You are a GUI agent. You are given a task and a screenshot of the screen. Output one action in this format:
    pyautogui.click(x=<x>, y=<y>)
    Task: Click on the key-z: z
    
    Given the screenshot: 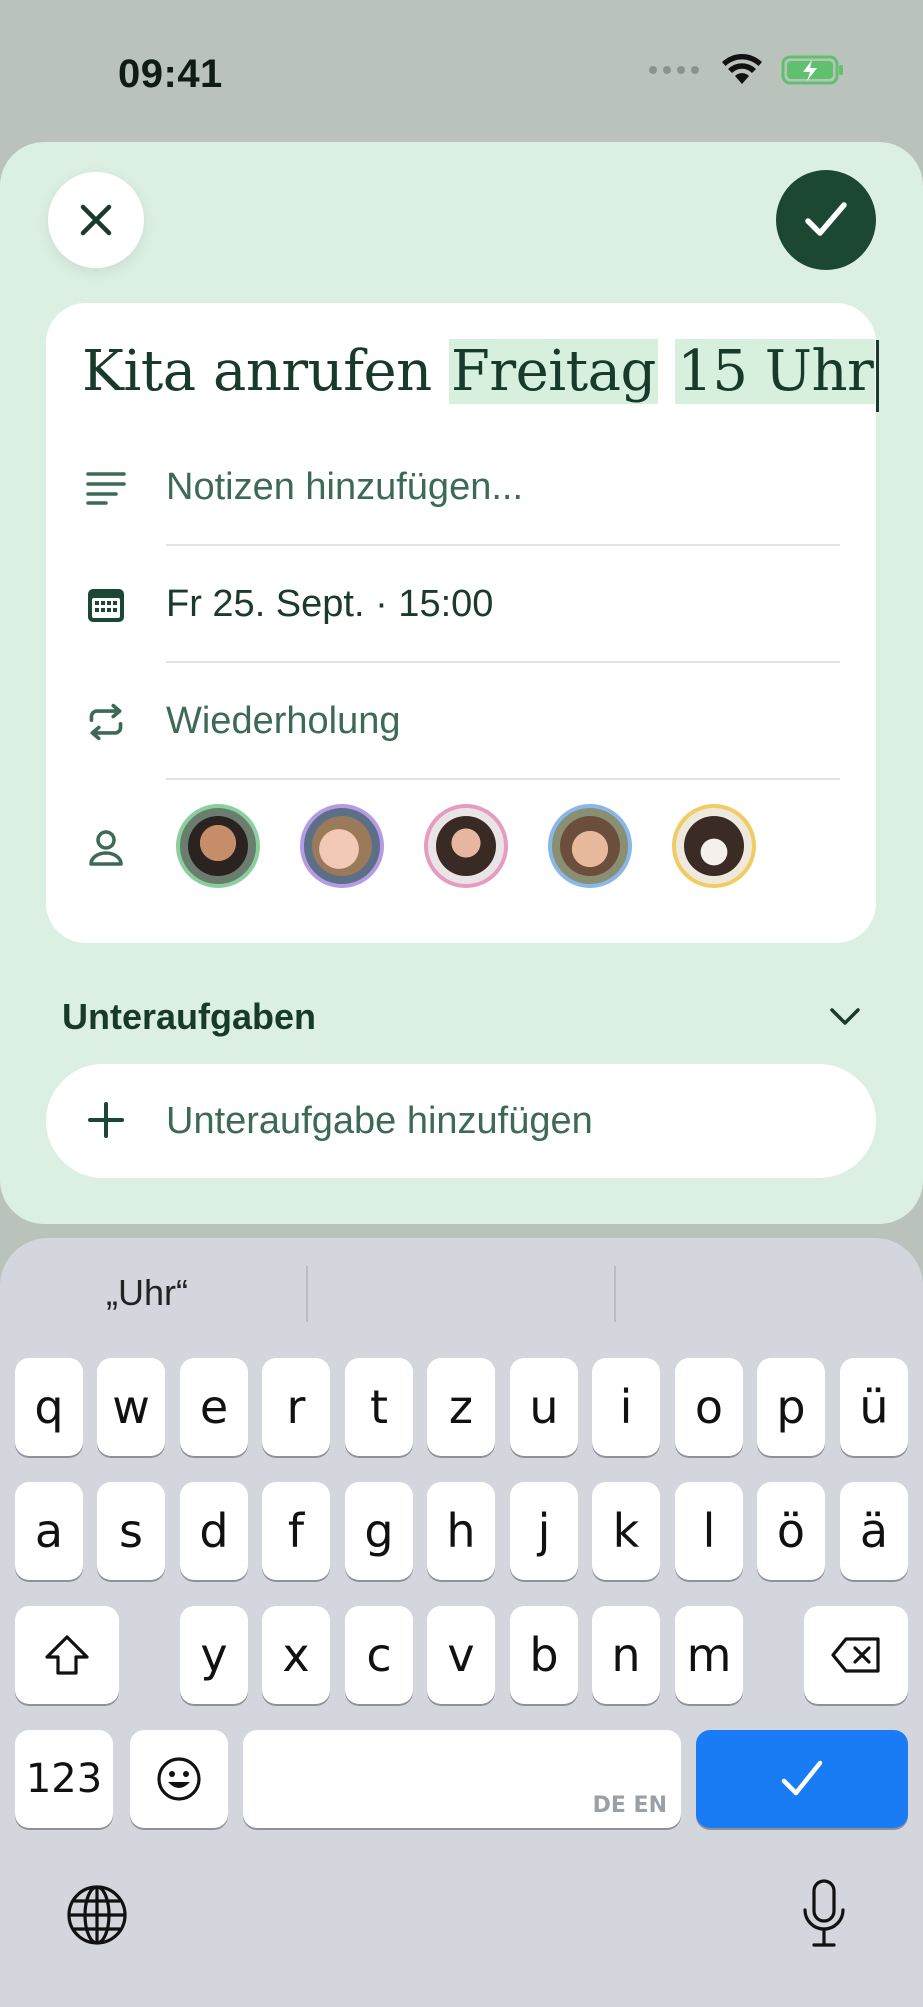 What is the action you would take?
    pyautogui.click(x=461, y=1407)
    